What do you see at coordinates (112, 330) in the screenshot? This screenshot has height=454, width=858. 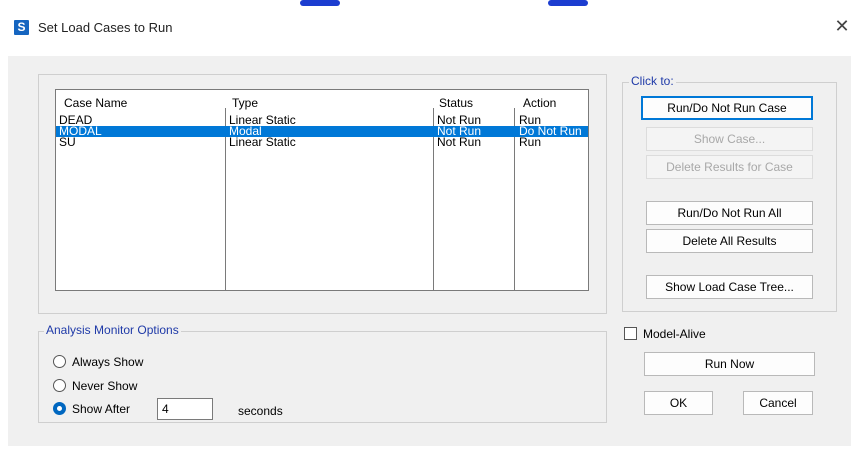 I see `analysis-monitor-label: Analysis Monitor Options` at bounding box center [112, 330].